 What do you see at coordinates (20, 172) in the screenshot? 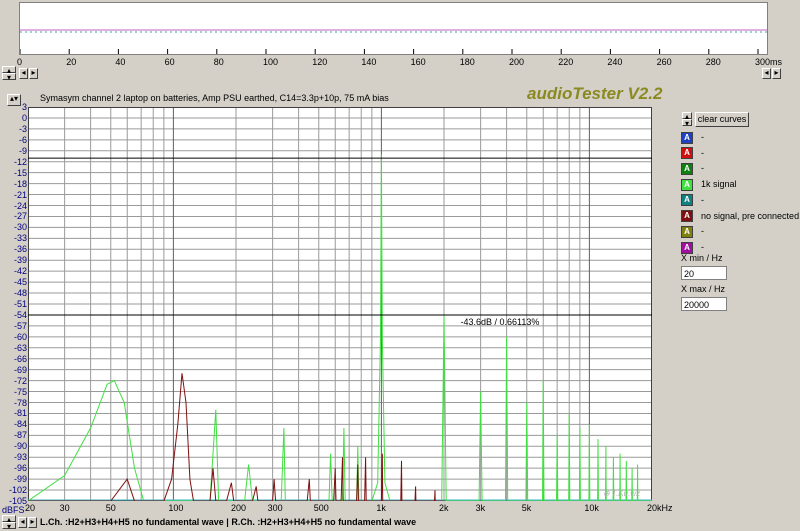
I see `y-tick-label: -15` at bounding box center [20, 172].